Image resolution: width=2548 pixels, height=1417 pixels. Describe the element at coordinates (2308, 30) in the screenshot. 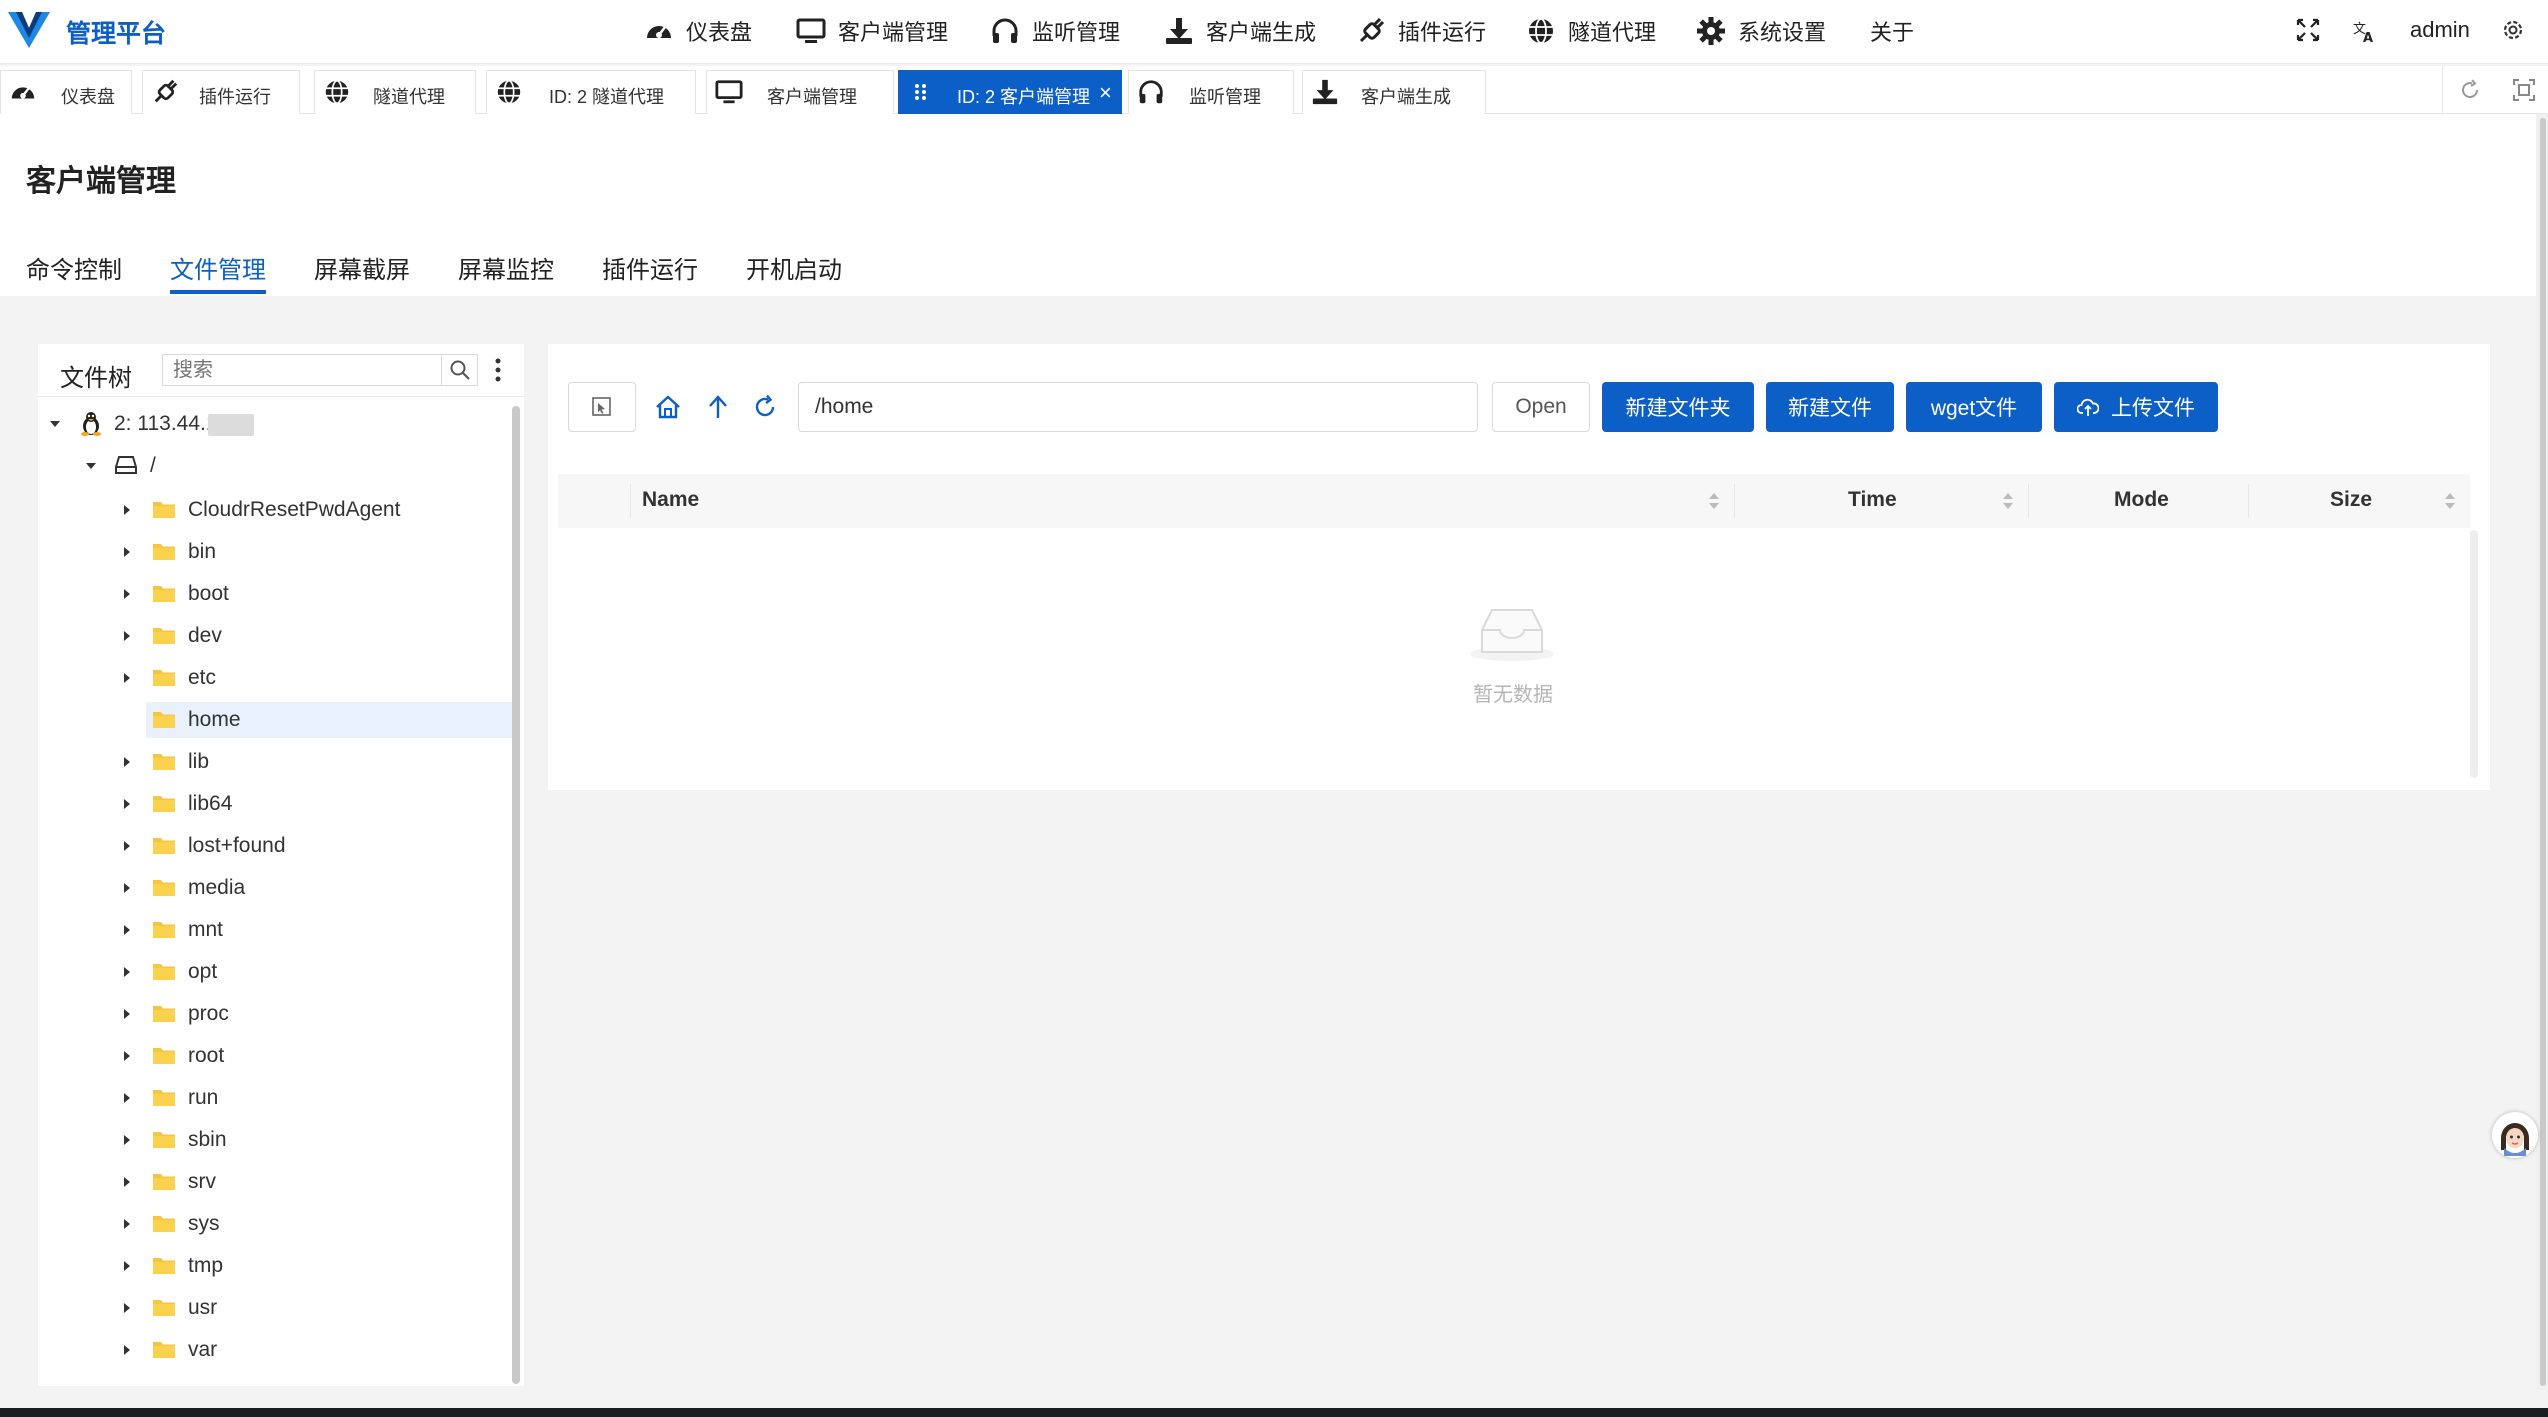

I see `fullscreen-icon` at that location.